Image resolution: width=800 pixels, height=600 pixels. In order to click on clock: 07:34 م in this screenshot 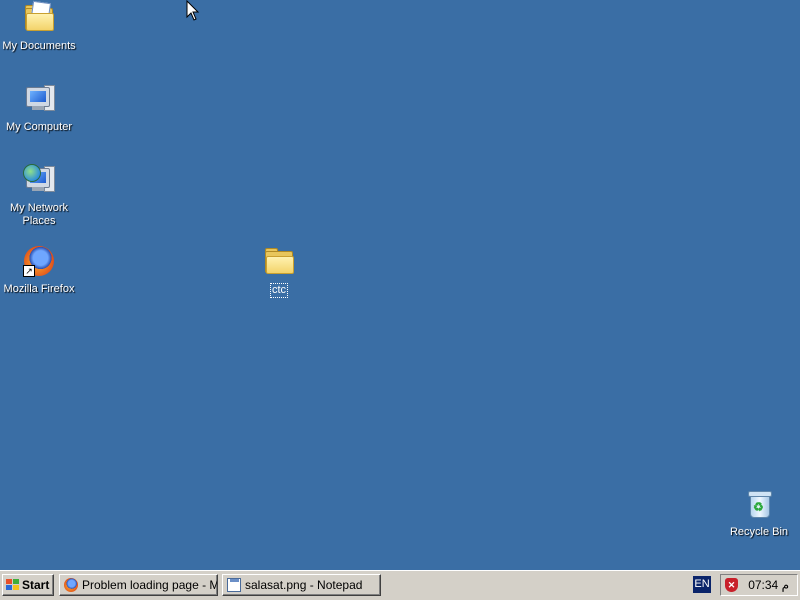, I will do `click(768, 585)`.